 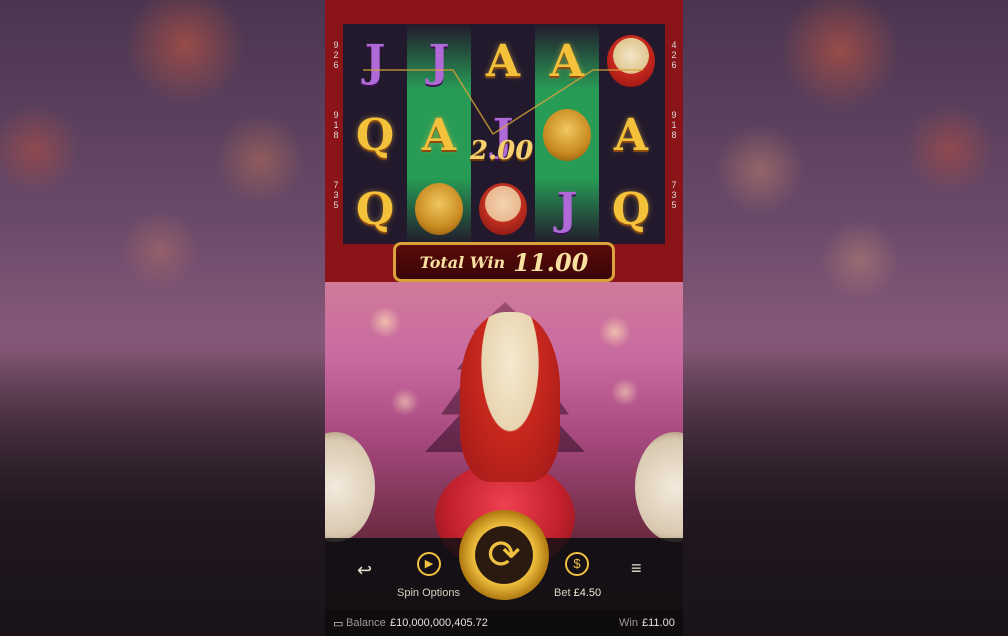 I want to click on spin-button: ⟳, so click(x=504, y=555).